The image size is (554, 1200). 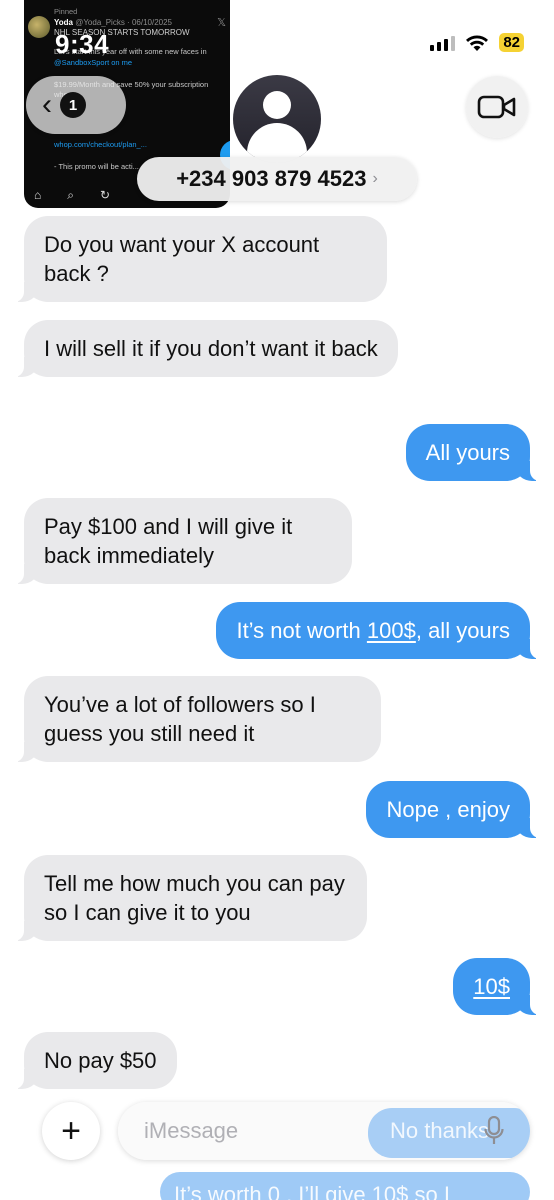 I want to click on message-bubble-outgoing: Nope , enjoy, so click(x=453, y=809).